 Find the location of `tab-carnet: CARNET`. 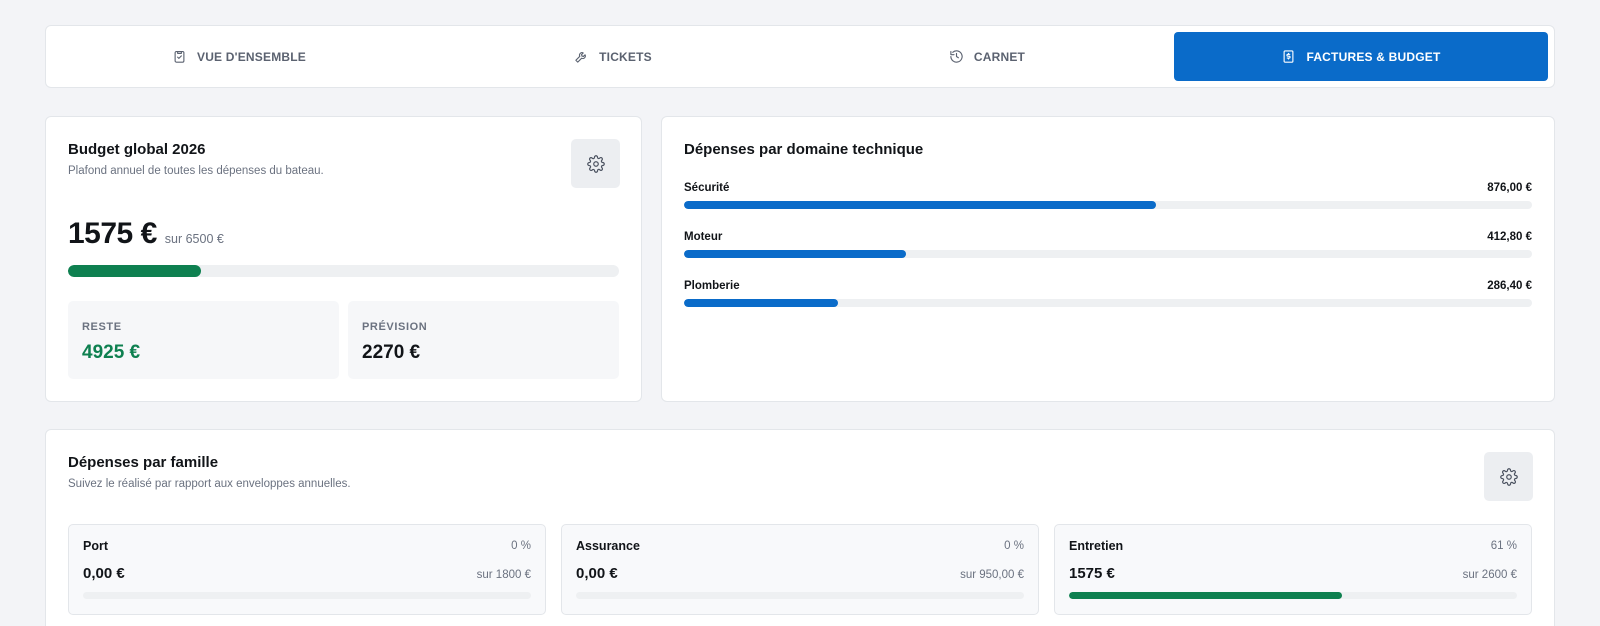

tab-carnet: CARNET is located at coordinates (987, 56).